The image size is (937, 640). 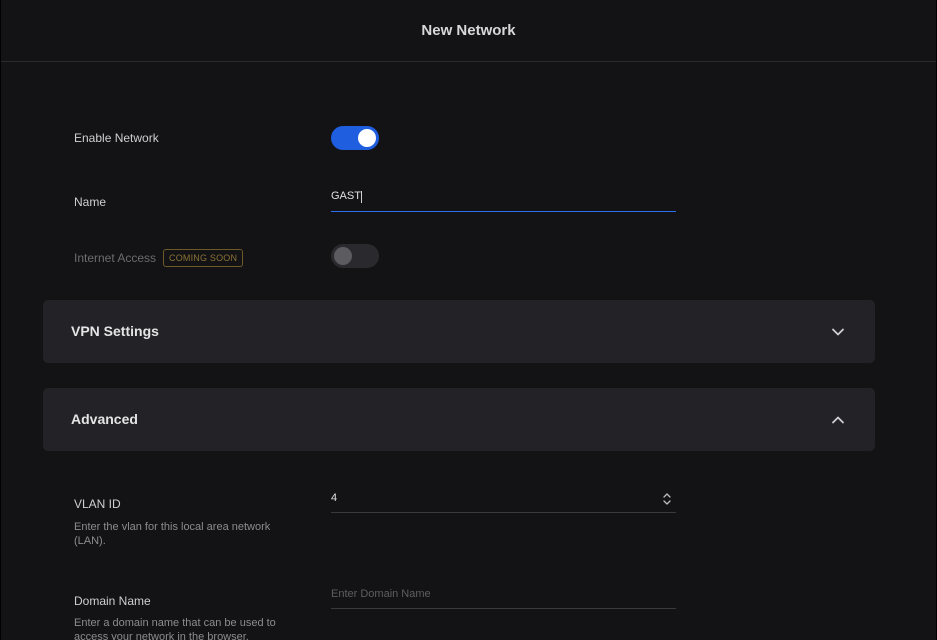 I want to click on name-label: Name, so click(x=90, y=202).